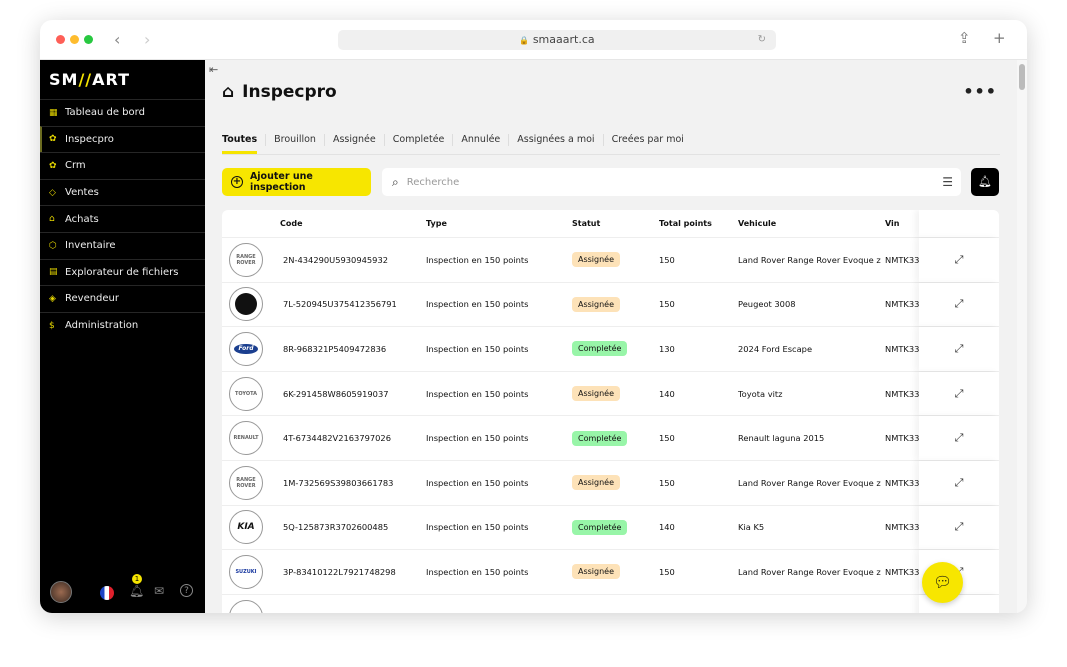  What do you see at coordinates (964, 38) in the screenshot?
I see `share-icon: ⇪` at bounding box center [964, 38].